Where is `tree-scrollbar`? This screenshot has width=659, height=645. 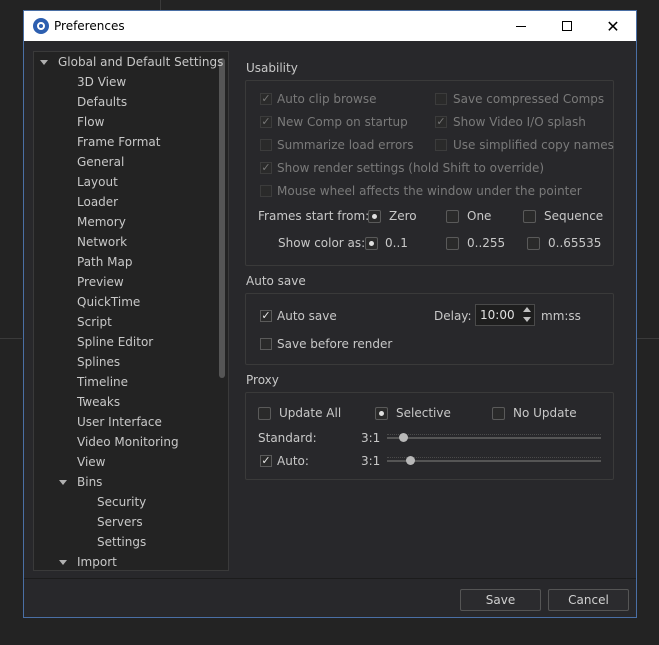
tree-scrollbar is located at coordinates (222, 311).